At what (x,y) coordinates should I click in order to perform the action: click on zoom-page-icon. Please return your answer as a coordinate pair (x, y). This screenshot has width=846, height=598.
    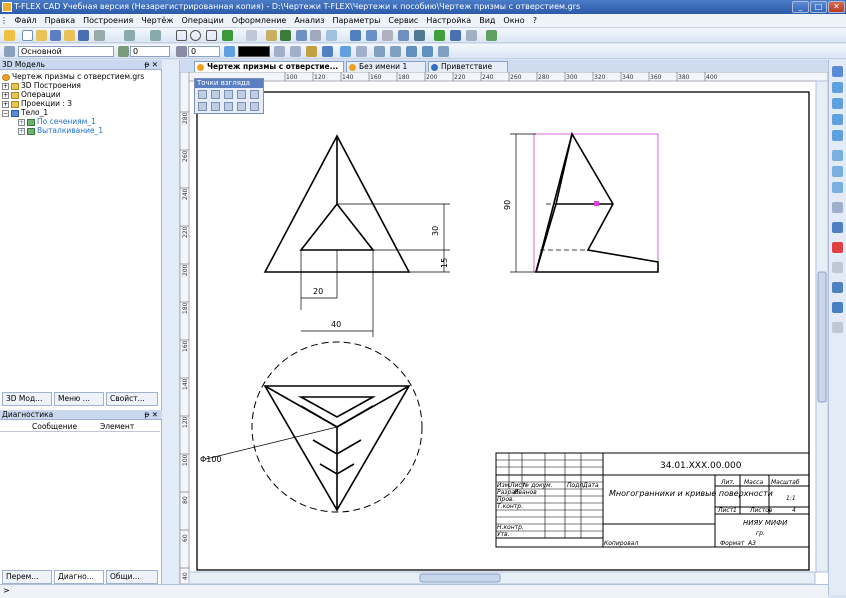
    Looking at the image, I should click on (837, 187).